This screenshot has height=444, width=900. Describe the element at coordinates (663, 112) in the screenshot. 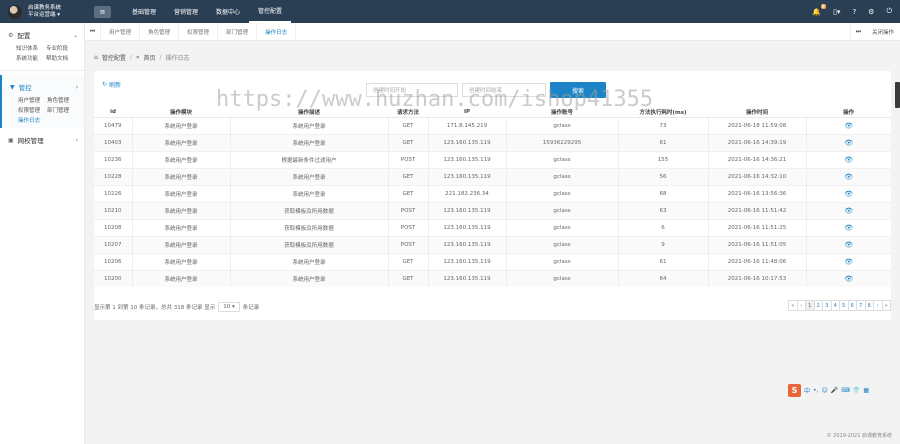

I see `col-duration: 方法执行耗时(ms)` at that location.